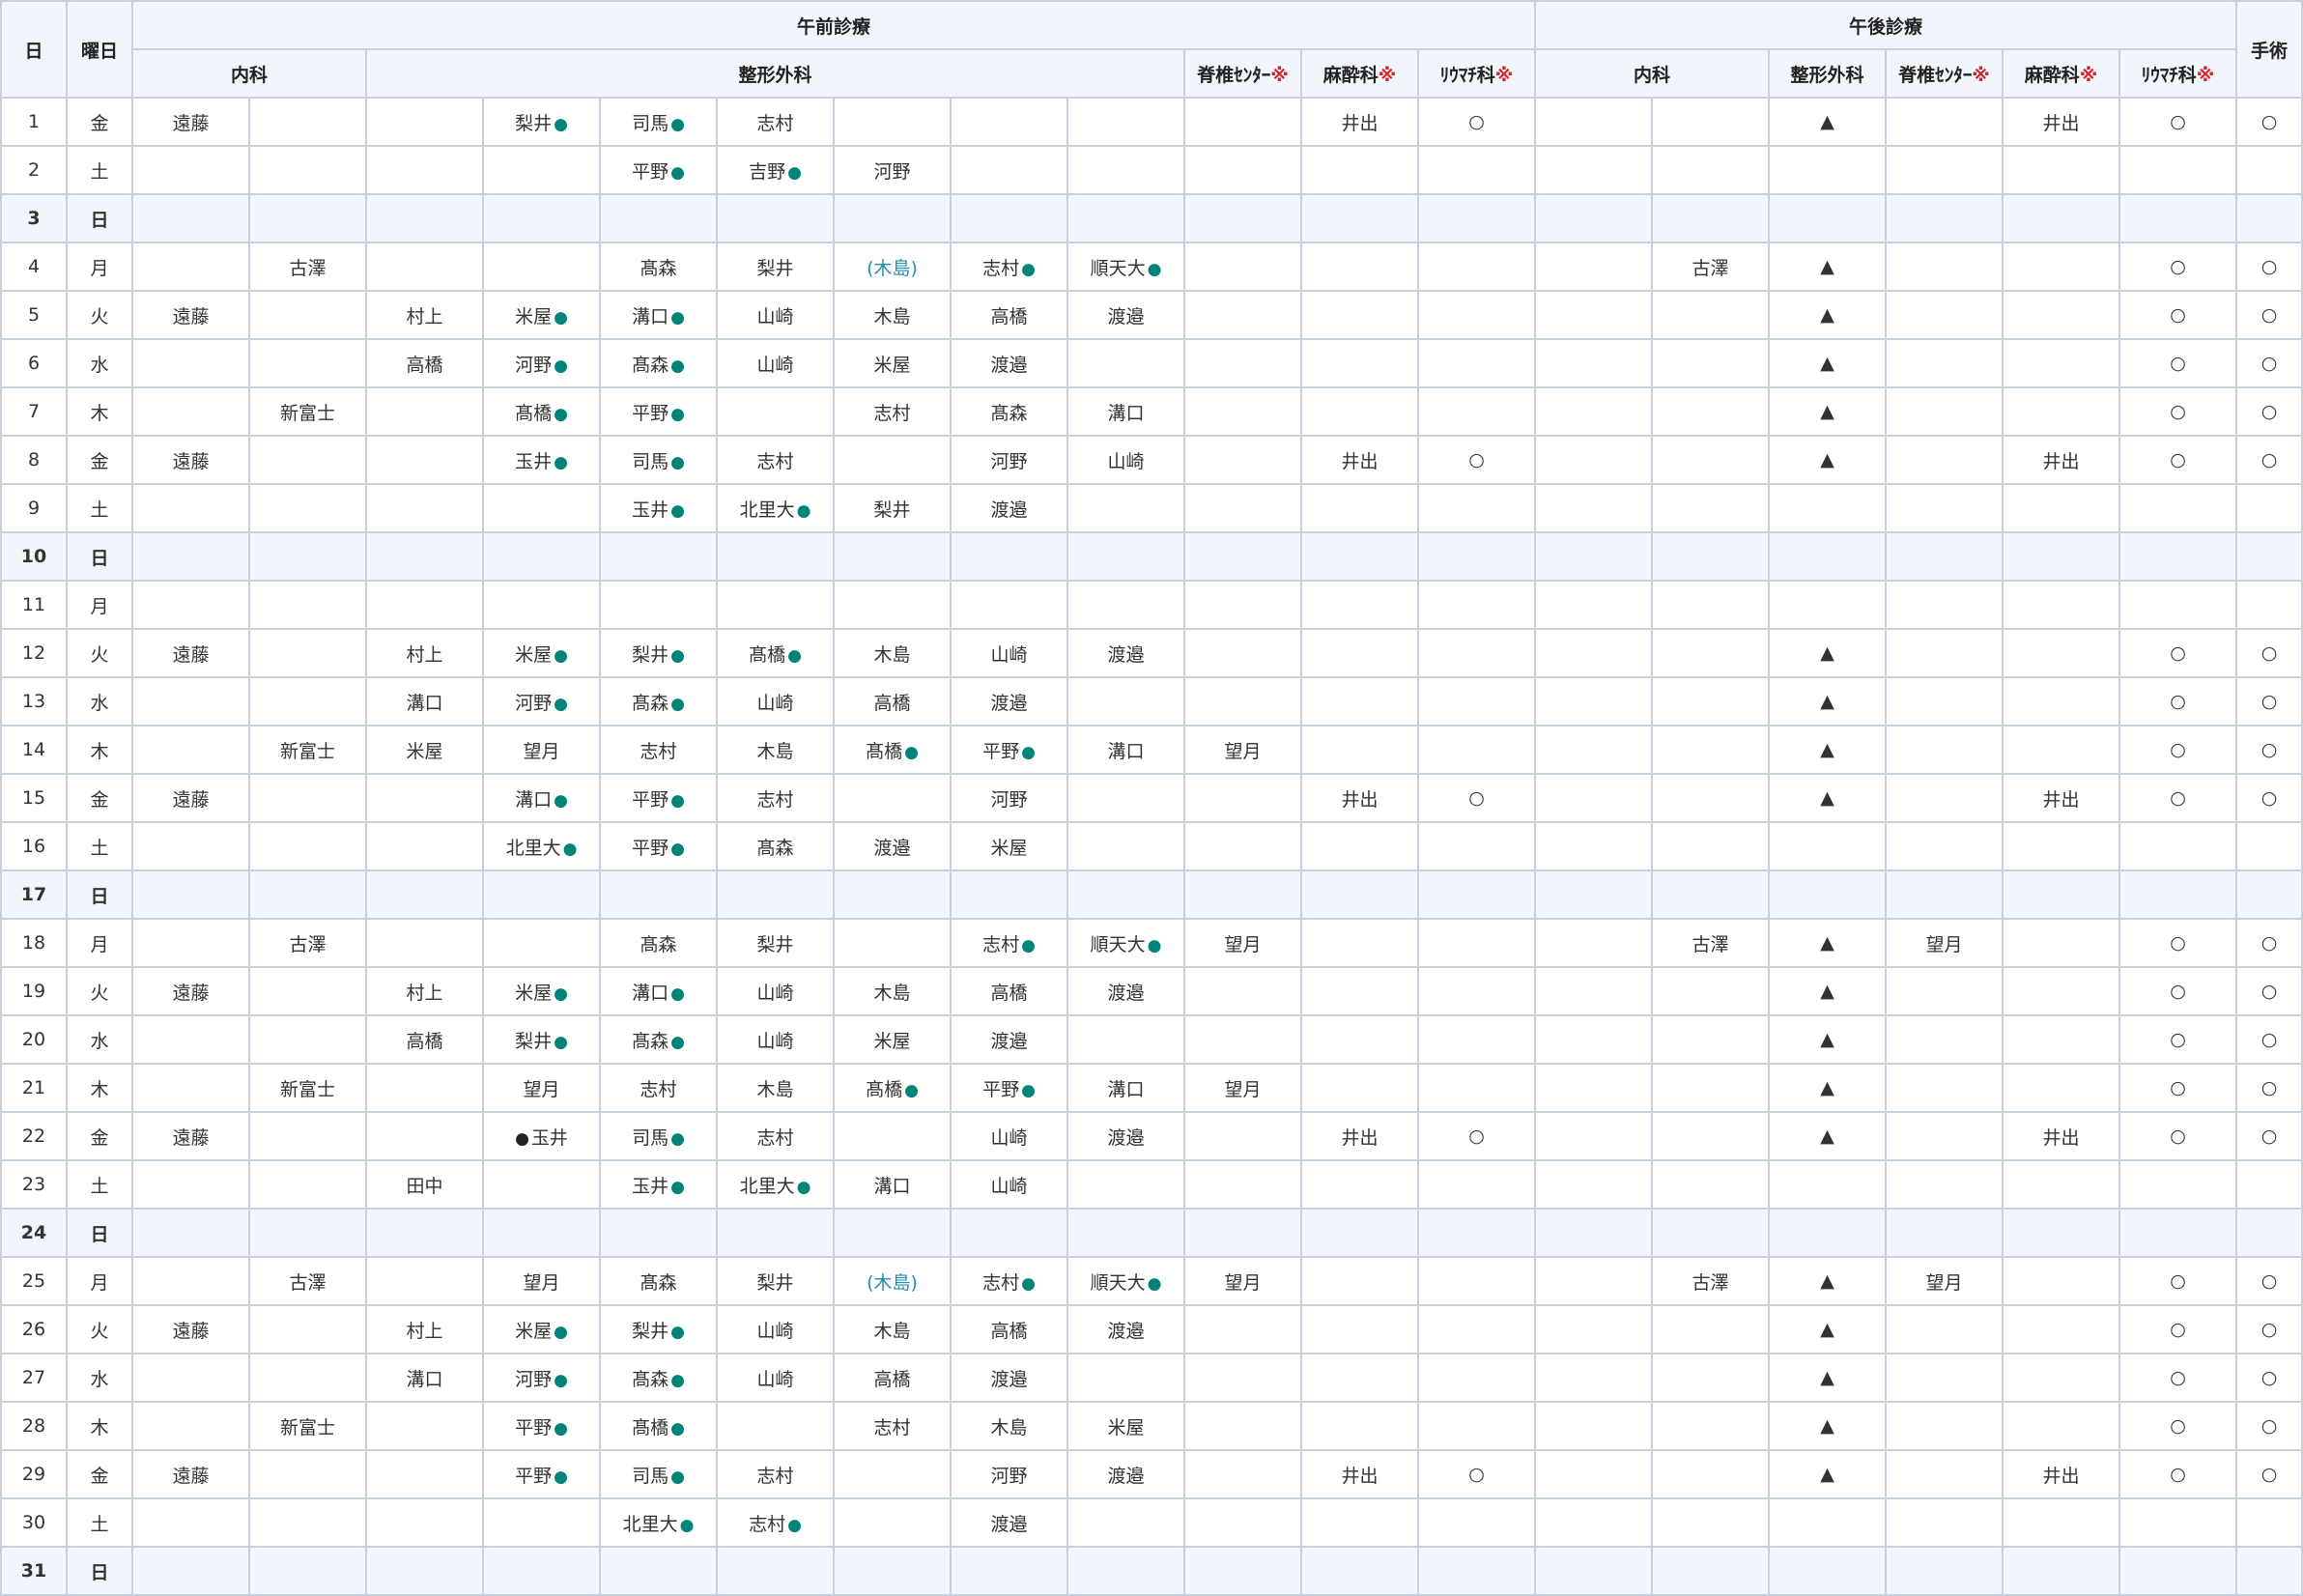 The image size is (2303, 1596). Describe the element at coordinates (541, 1136) in the screenshot. I see `schedule-cell: ● 玉井` at that location.